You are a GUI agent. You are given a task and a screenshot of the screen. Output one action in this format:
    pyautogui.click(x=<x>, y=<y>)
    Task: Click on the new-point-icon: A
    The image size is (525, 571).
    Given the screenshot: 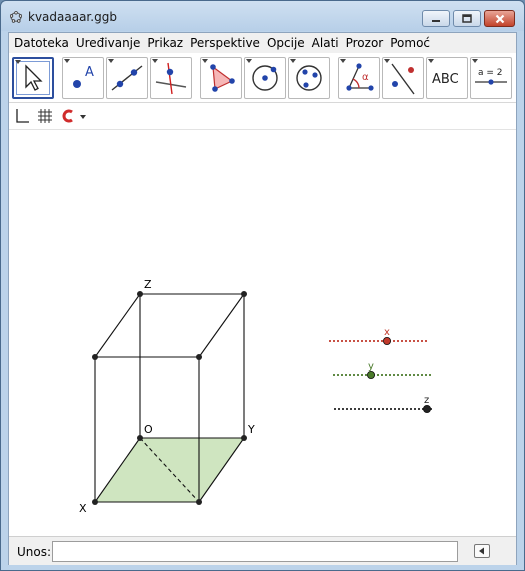 What is the action you would take?
    pyautogui.click(x=83, y=76)
    